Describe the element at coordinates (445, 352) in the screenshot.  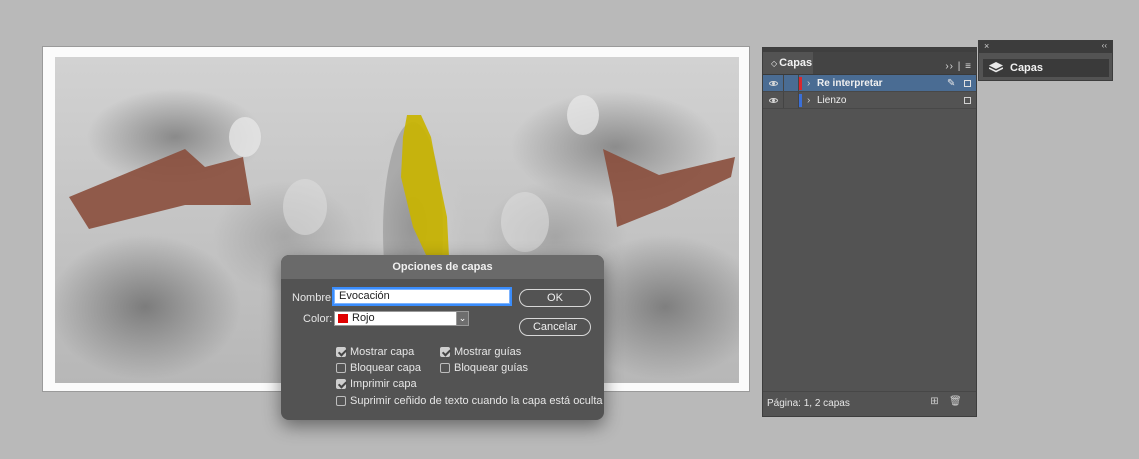
I see `show-guides-checkbox` at that location.